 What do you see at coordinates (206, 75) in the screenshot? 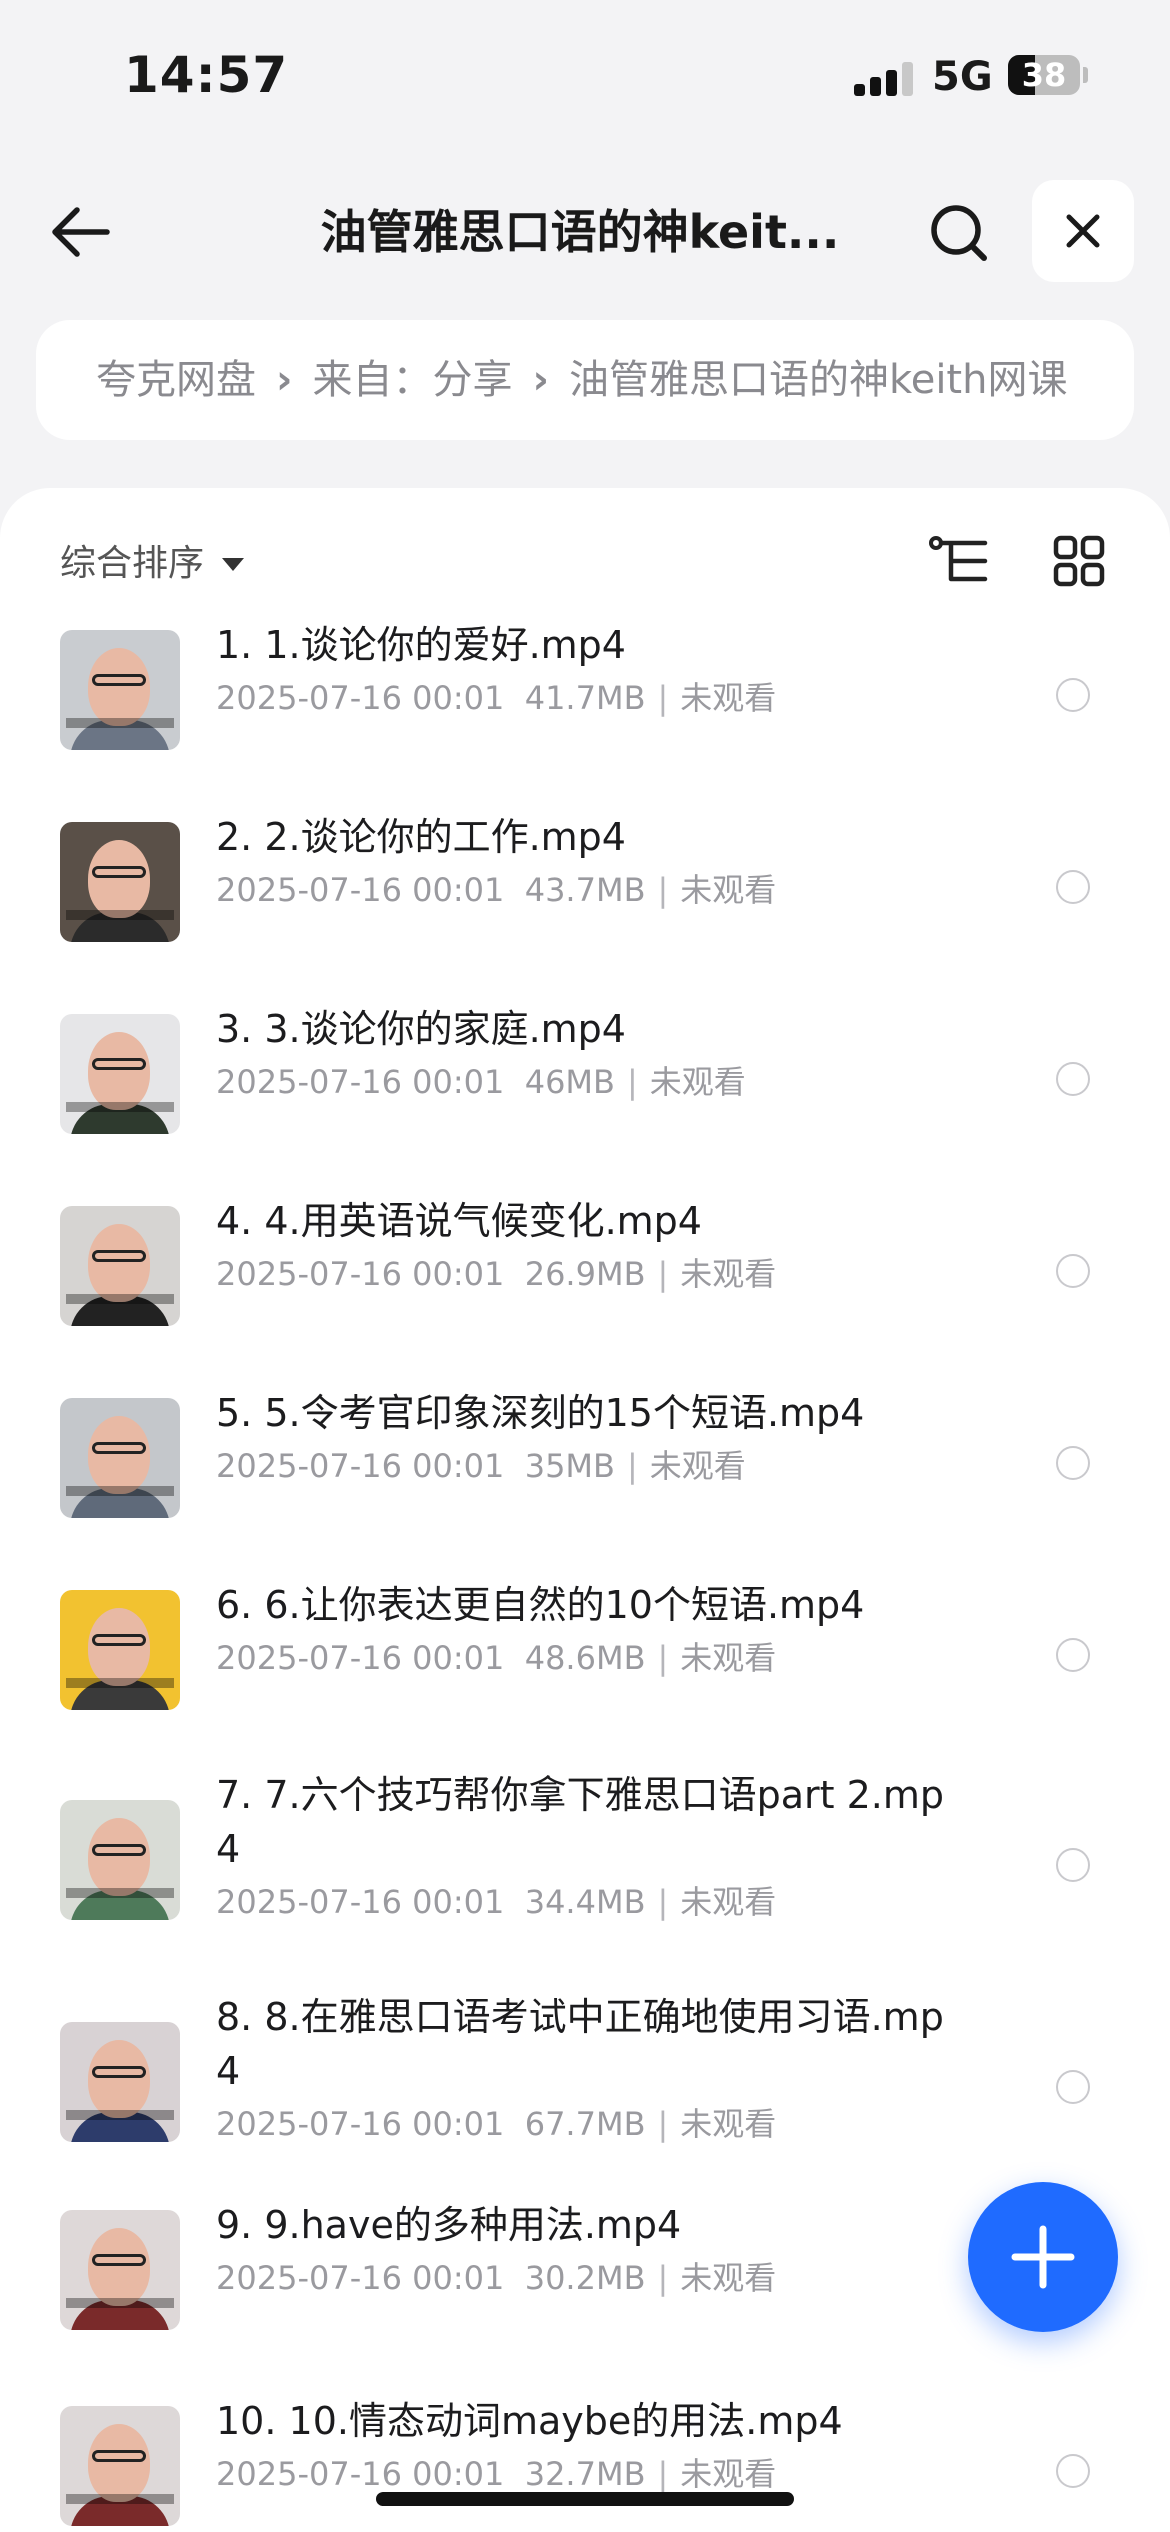
I see `status-time: 14:57` at bounding box center [206, 75].